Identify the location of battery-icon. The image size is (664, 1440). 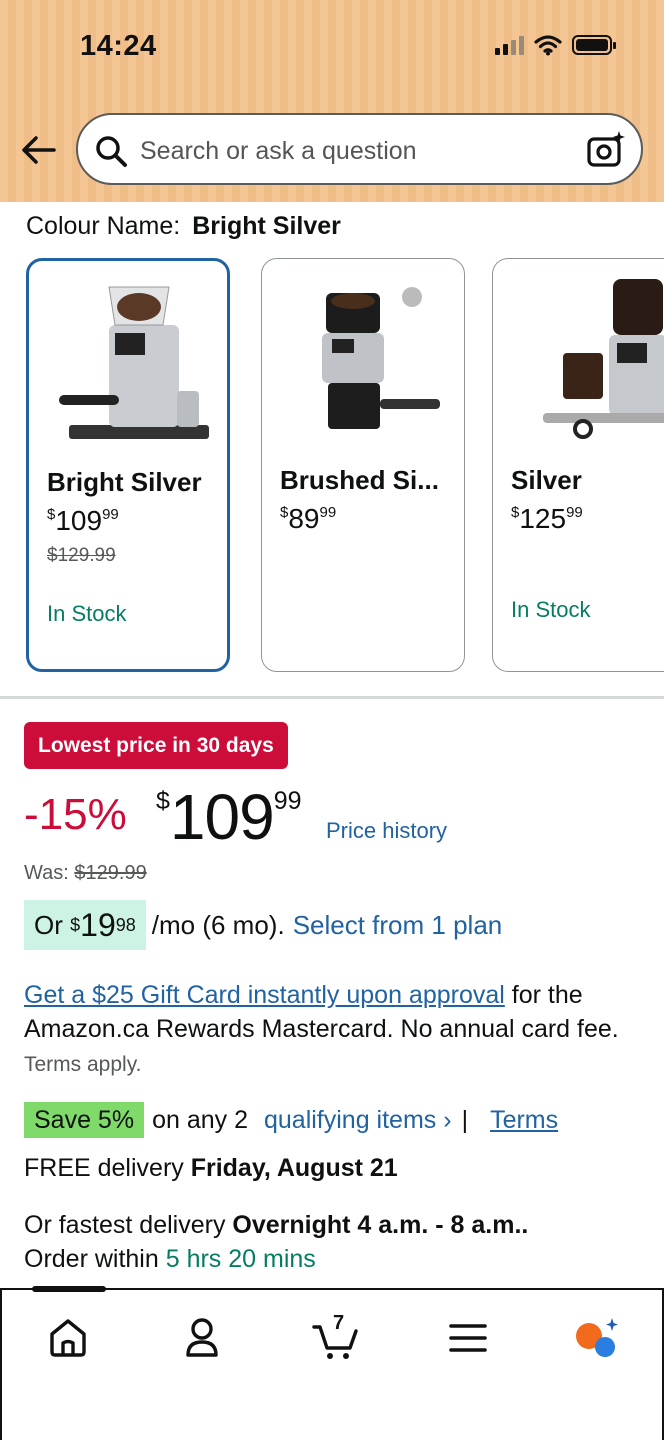
(594, 45).